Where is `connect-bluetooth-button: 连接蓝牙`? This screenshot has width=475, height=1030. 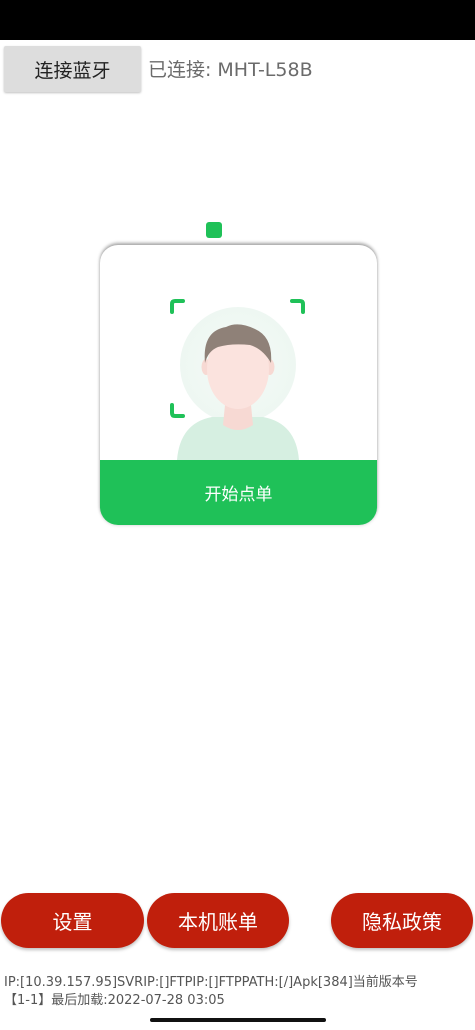
connect-bluetooth-button: 连接蓝牙 is located at coordinates (72, 69).